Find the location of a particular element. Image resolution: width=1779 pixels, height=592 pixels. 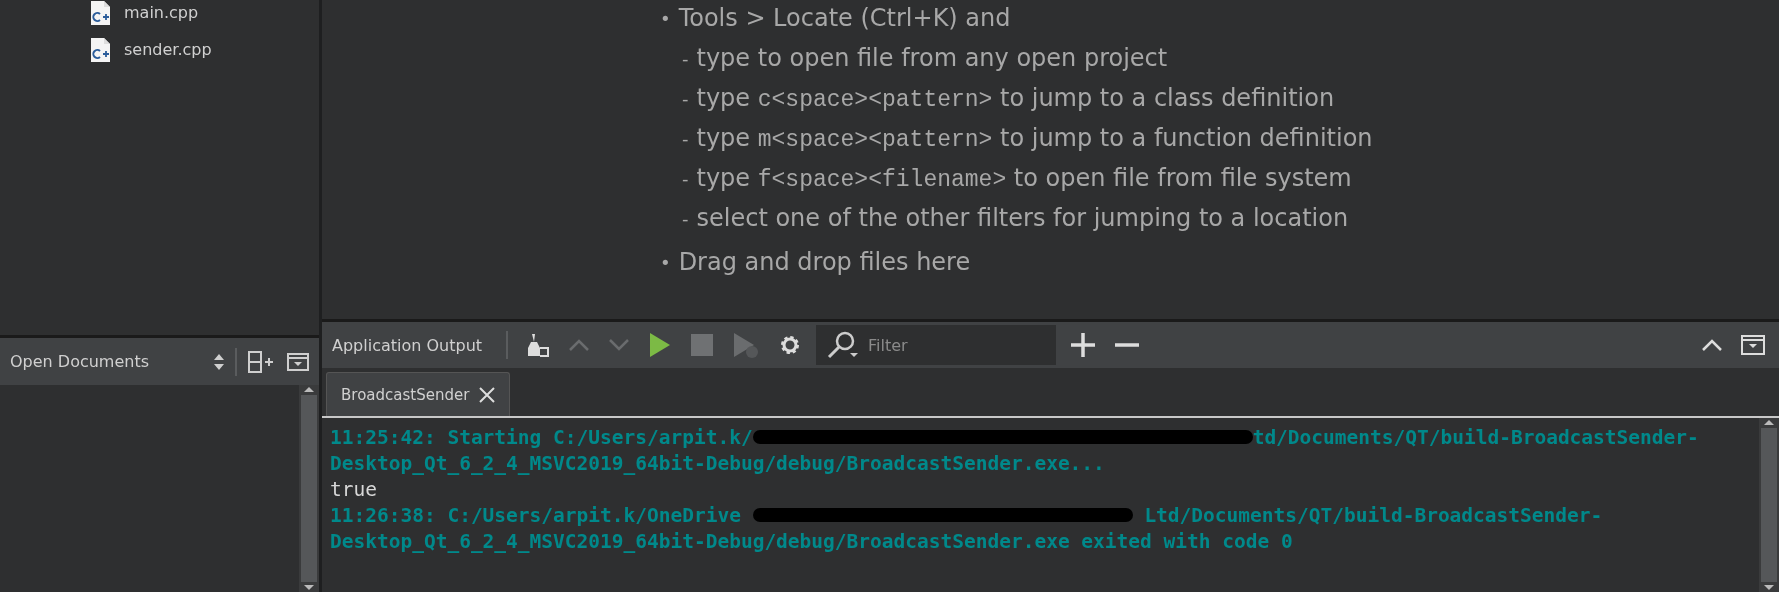

scroll-up-icon is located at coordinates (1769, 422).